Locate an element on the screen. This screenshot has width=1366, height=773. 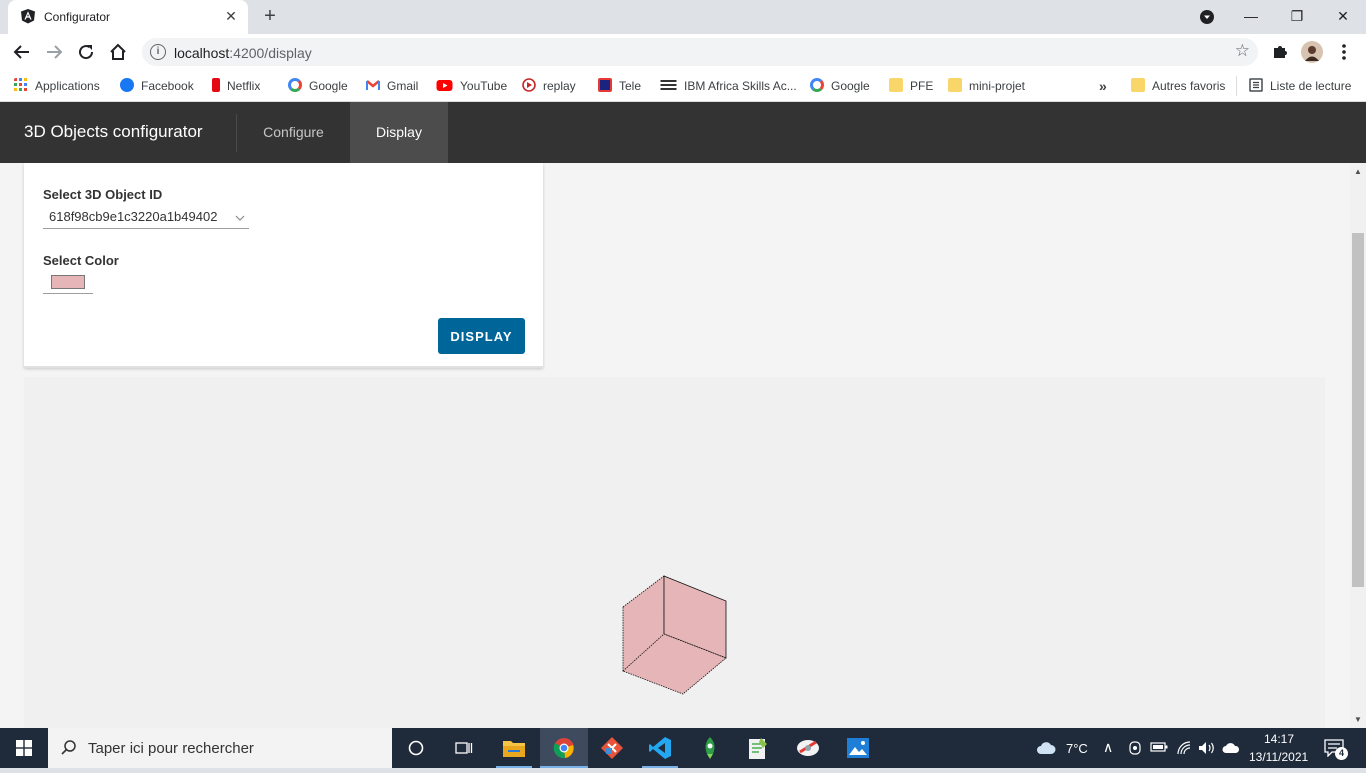
taskbar-chrome is located at coordinates (564, 748).